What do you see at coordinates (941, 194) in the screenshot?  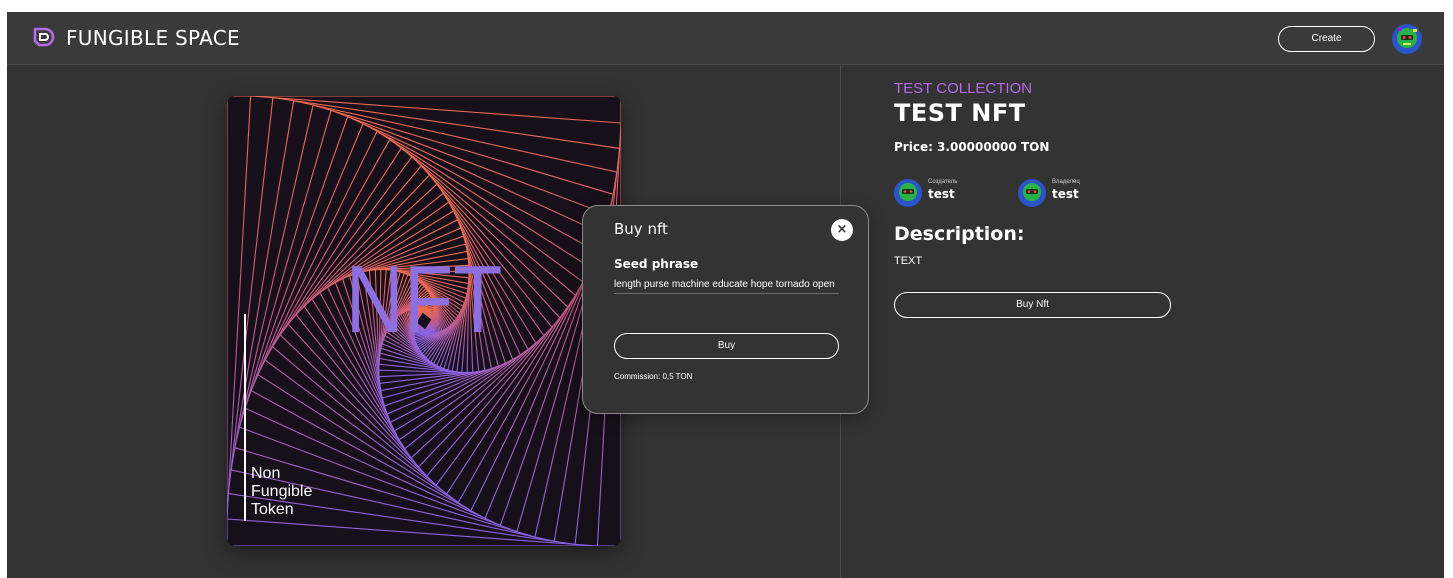 I see `creator-name: test` at bounding box center [941, 194].